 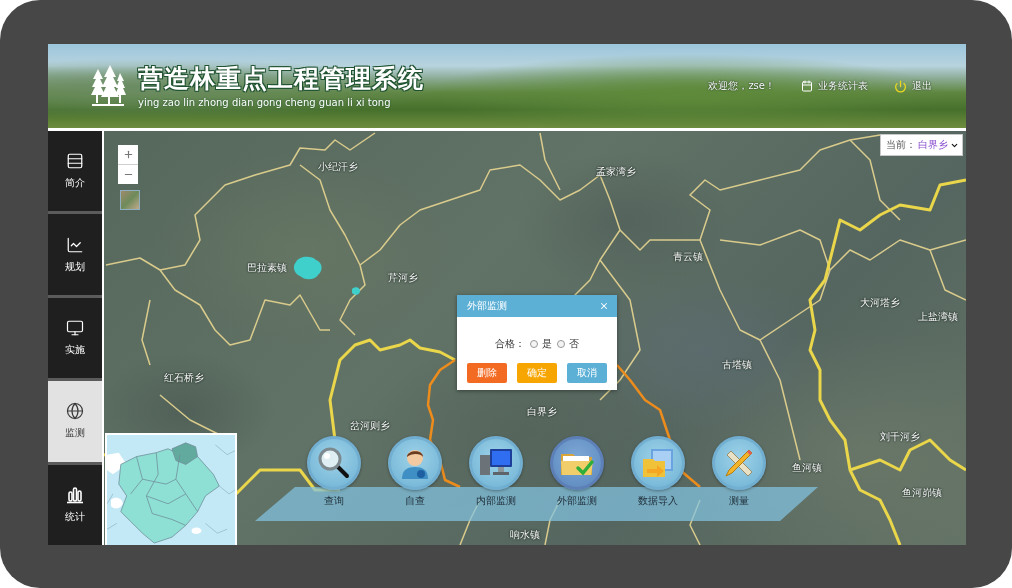 What do you see at coordinates (737, 365) in the screenshot?
I see `place-label: 古塔镇` at bounding box center [737, 365].